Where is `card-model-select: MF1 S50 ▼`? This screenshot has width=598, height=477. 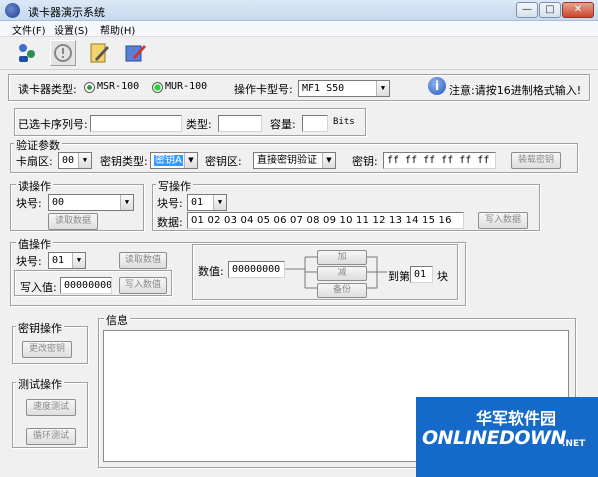
card-model-select: MF1 S50 ▼ is located at coordinates (344, 88).